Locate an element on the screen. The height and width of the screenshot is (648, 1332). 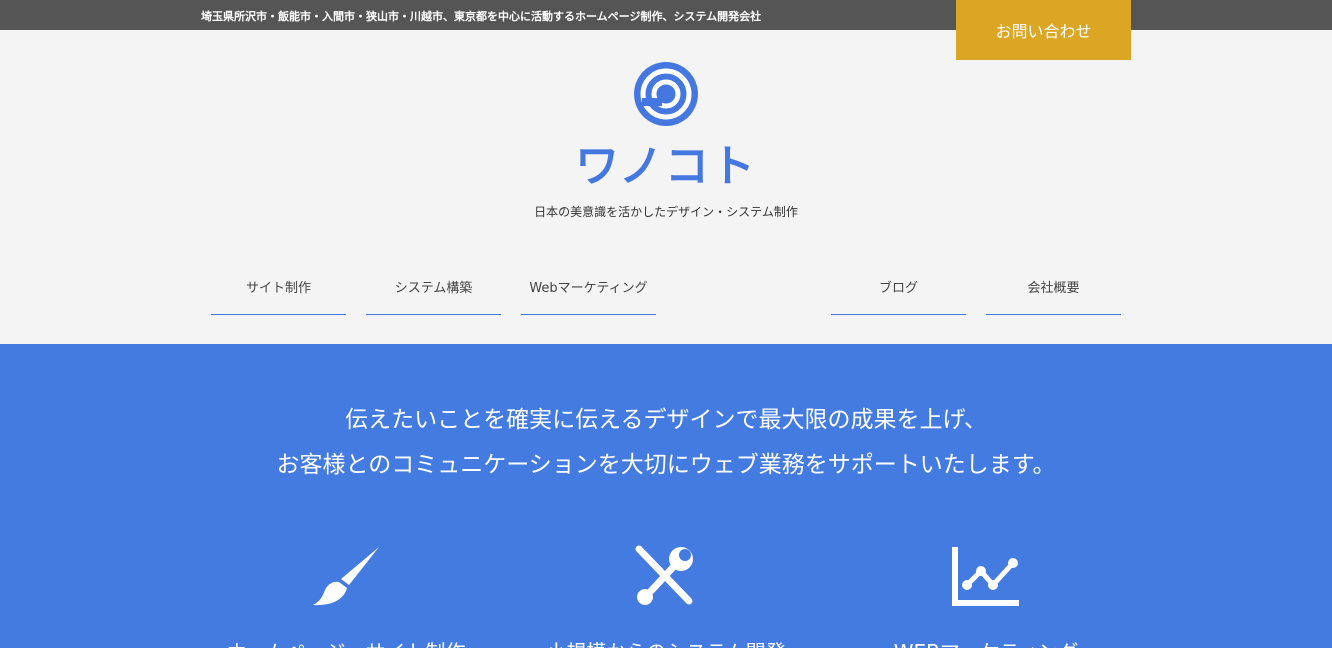
nav-item-company: 会社概要 is located at coordinates (1053, 286).